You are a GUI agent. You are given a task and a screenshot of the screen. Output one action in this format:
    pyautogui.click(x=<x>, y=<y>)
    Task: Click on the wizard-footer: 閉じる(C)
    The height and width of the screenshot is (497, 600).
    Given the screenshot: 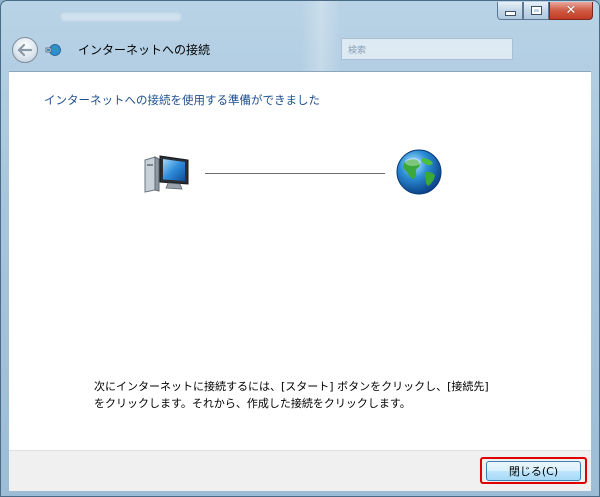 What is the action you would take?
    pyautogui.click(x=300, y=470)
    